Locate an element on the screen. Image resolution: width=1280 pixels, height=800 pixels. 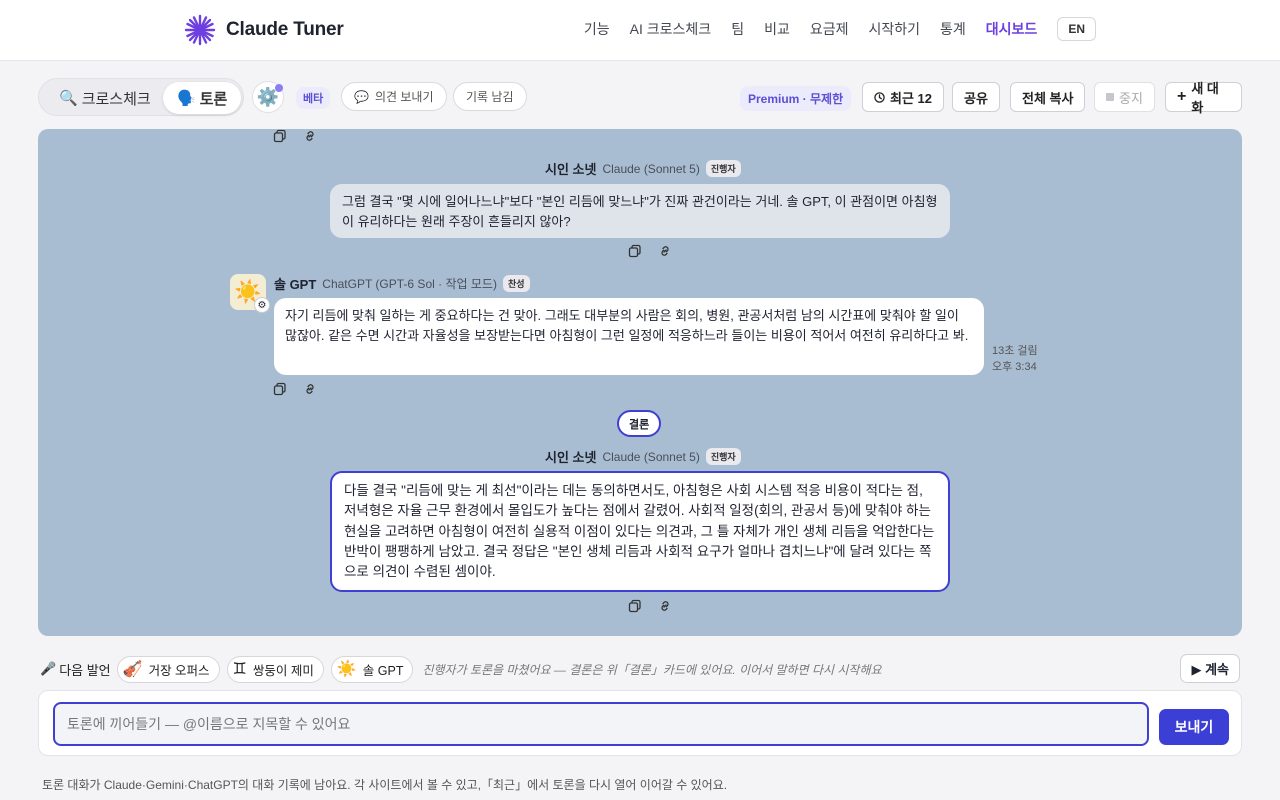
plus-icon: + is located at coordinates (1182, 96).